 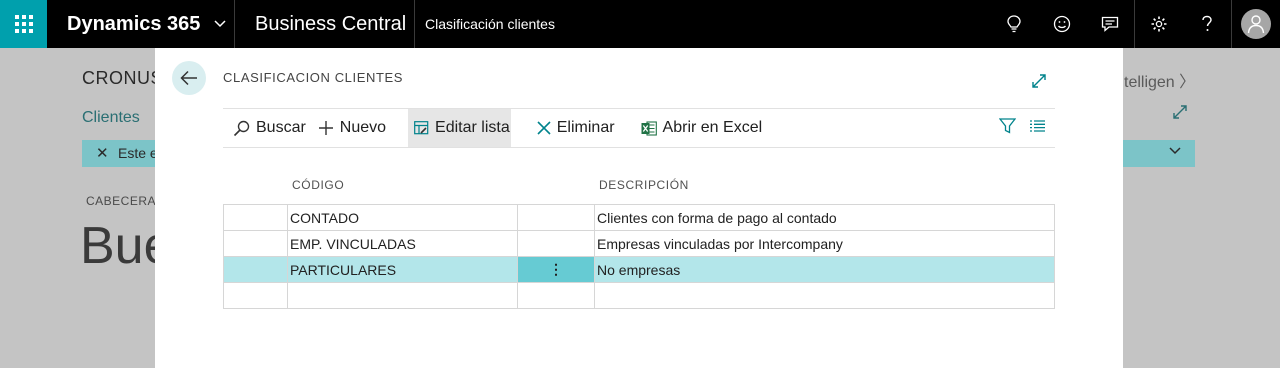 I want to click on messages-button, so click(x=1110, y=24).